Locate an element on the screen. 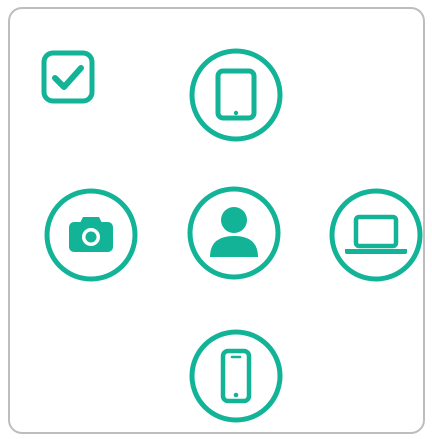 This screenshot has width=432, height=439. tablet-button is located at coordinates (236, 95).